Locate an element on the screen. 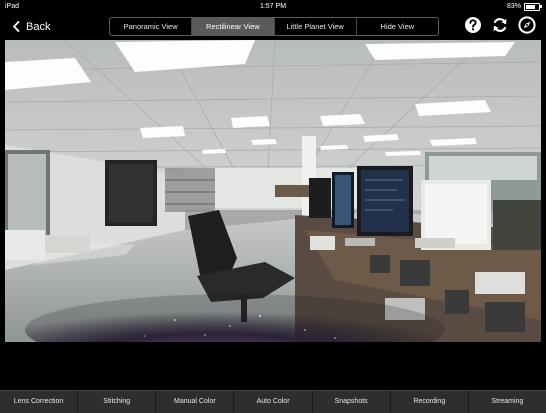 The width and height of the screenshot is (546, 413). segment-rectilinear-view: Rectilinear View is located at coordinates (233, 26).